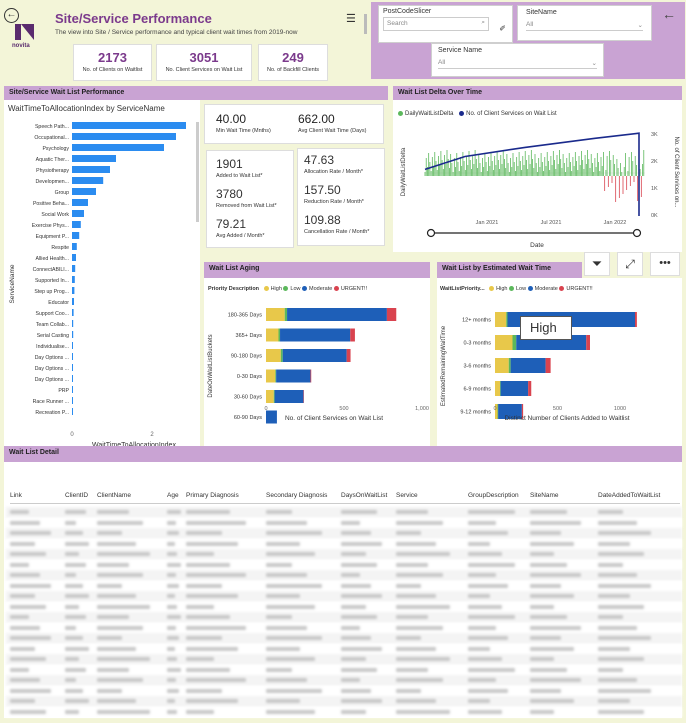 The height and width of the screenshot is (723, 686). What do you see at coordinates (334, 164) in the screenshot?
I see `stat-alloc-rate: 47.63 Allocation Rate / Month*` at bounding box center [334, 164].